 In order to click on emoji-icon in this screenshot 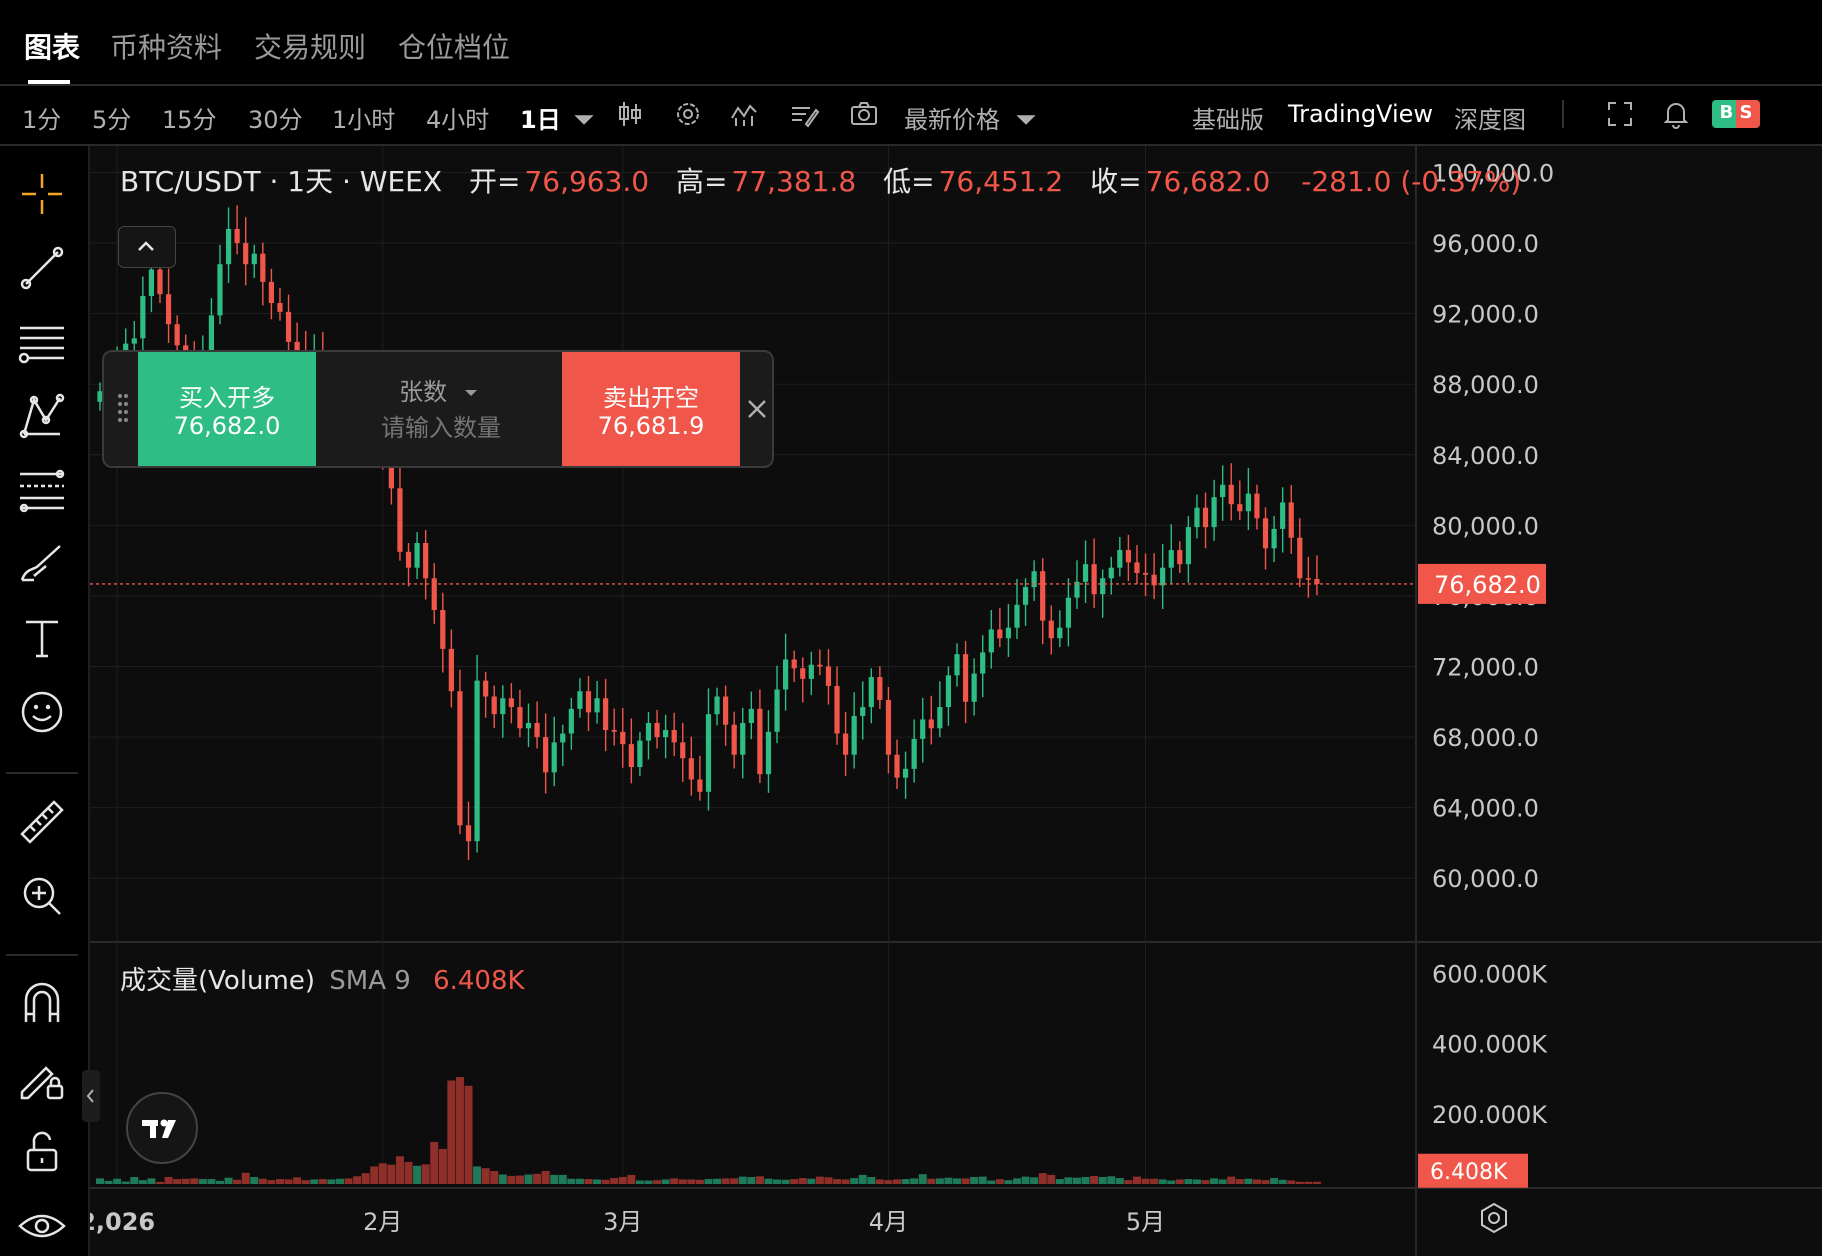, I will do `click(42, 712)`.